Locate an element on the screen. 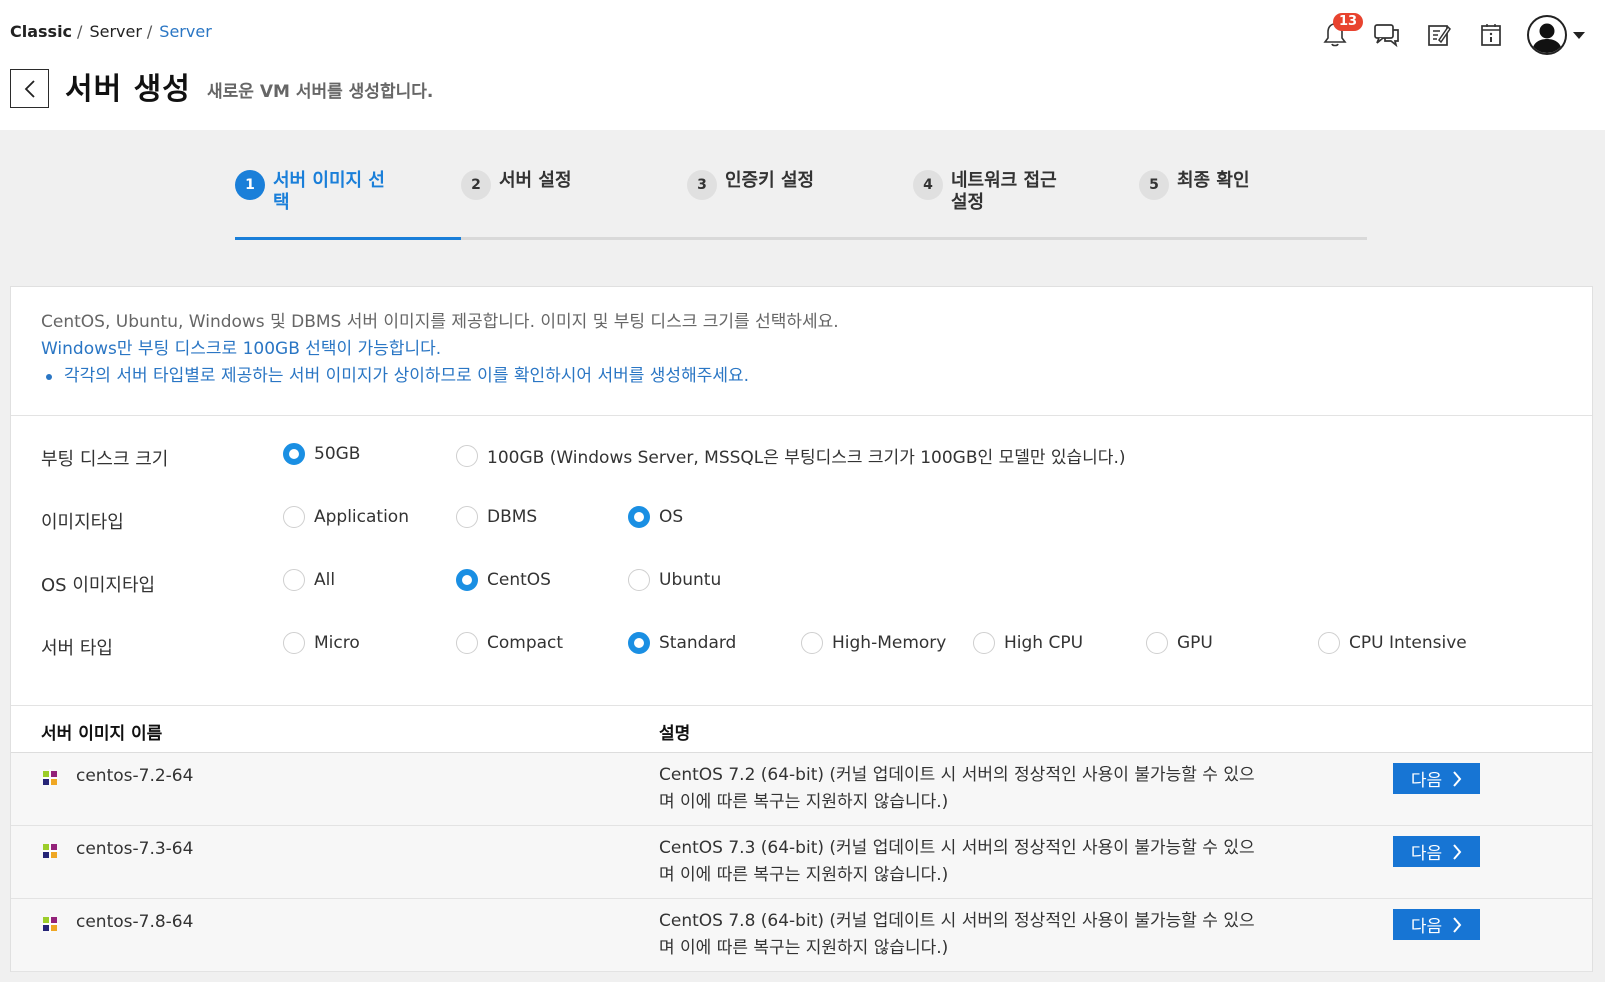  user-menu is located at coordinates (1556, 35).